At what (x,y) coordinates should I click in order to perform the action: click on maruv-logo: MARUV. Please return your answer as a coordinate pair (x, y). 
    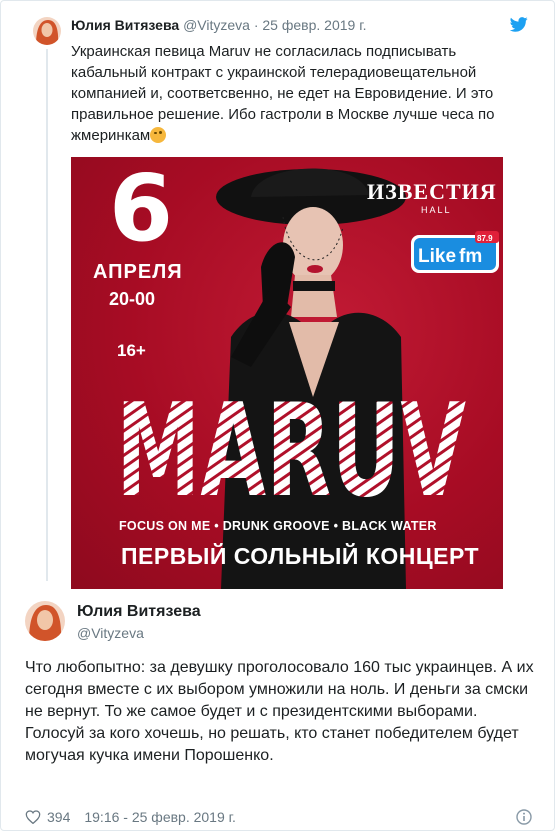
    Looking at the image, I should click on (291, 441).